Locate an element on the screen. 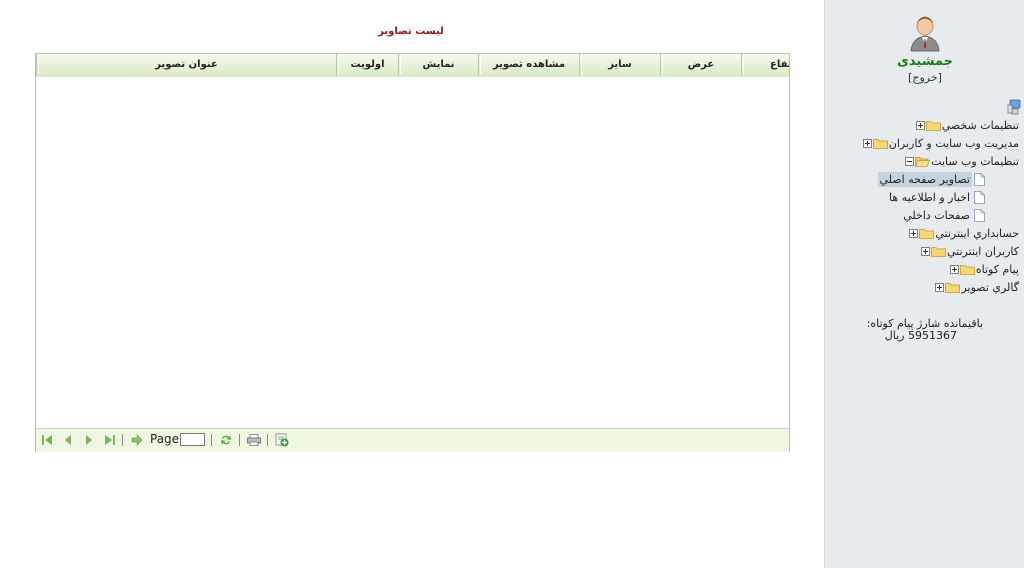  column-header-view-image: مشاهده تصوير is located at coordinates (528, 65).